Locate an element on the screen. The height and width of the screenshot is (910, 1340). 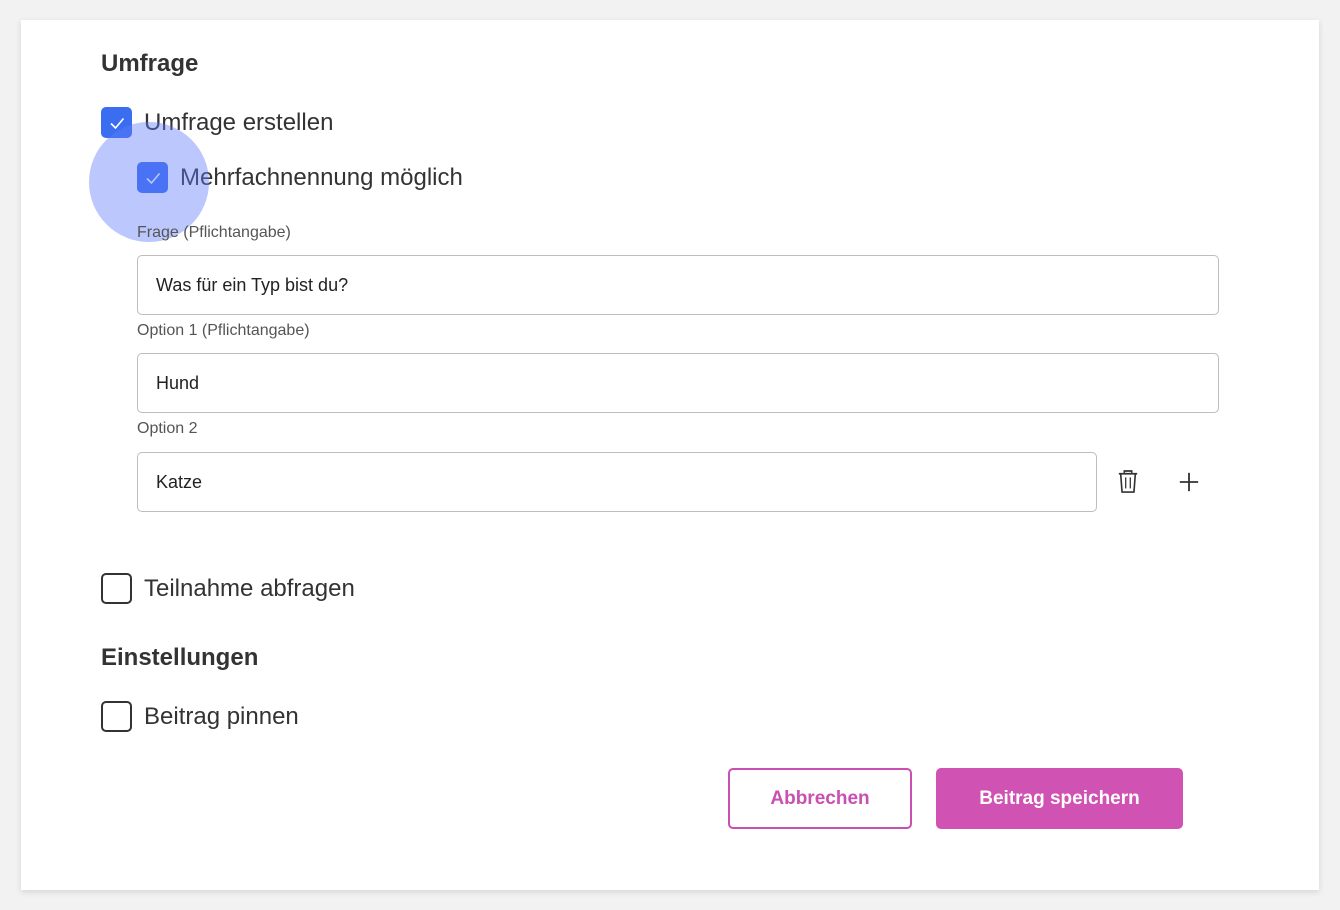
multiple-choice-row: Mehrfachnennung möglich is located at coordinates (300, 177).